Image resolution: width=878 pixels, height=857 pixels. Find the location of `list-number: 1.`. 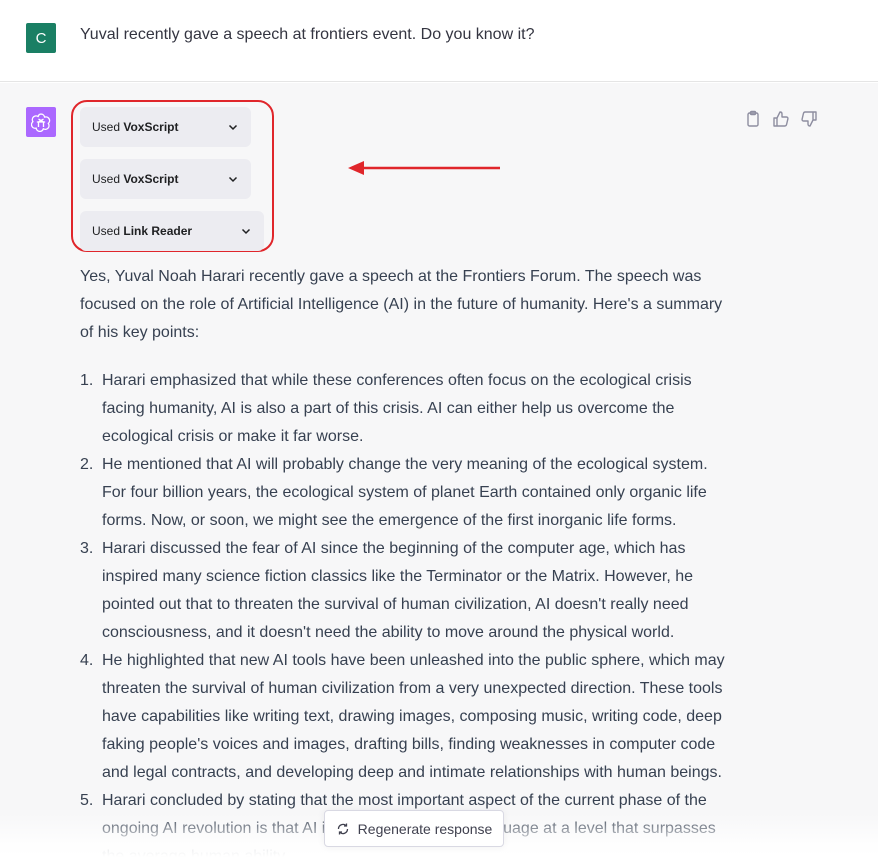

list-number: 1. is located at coordinates (87, 380).